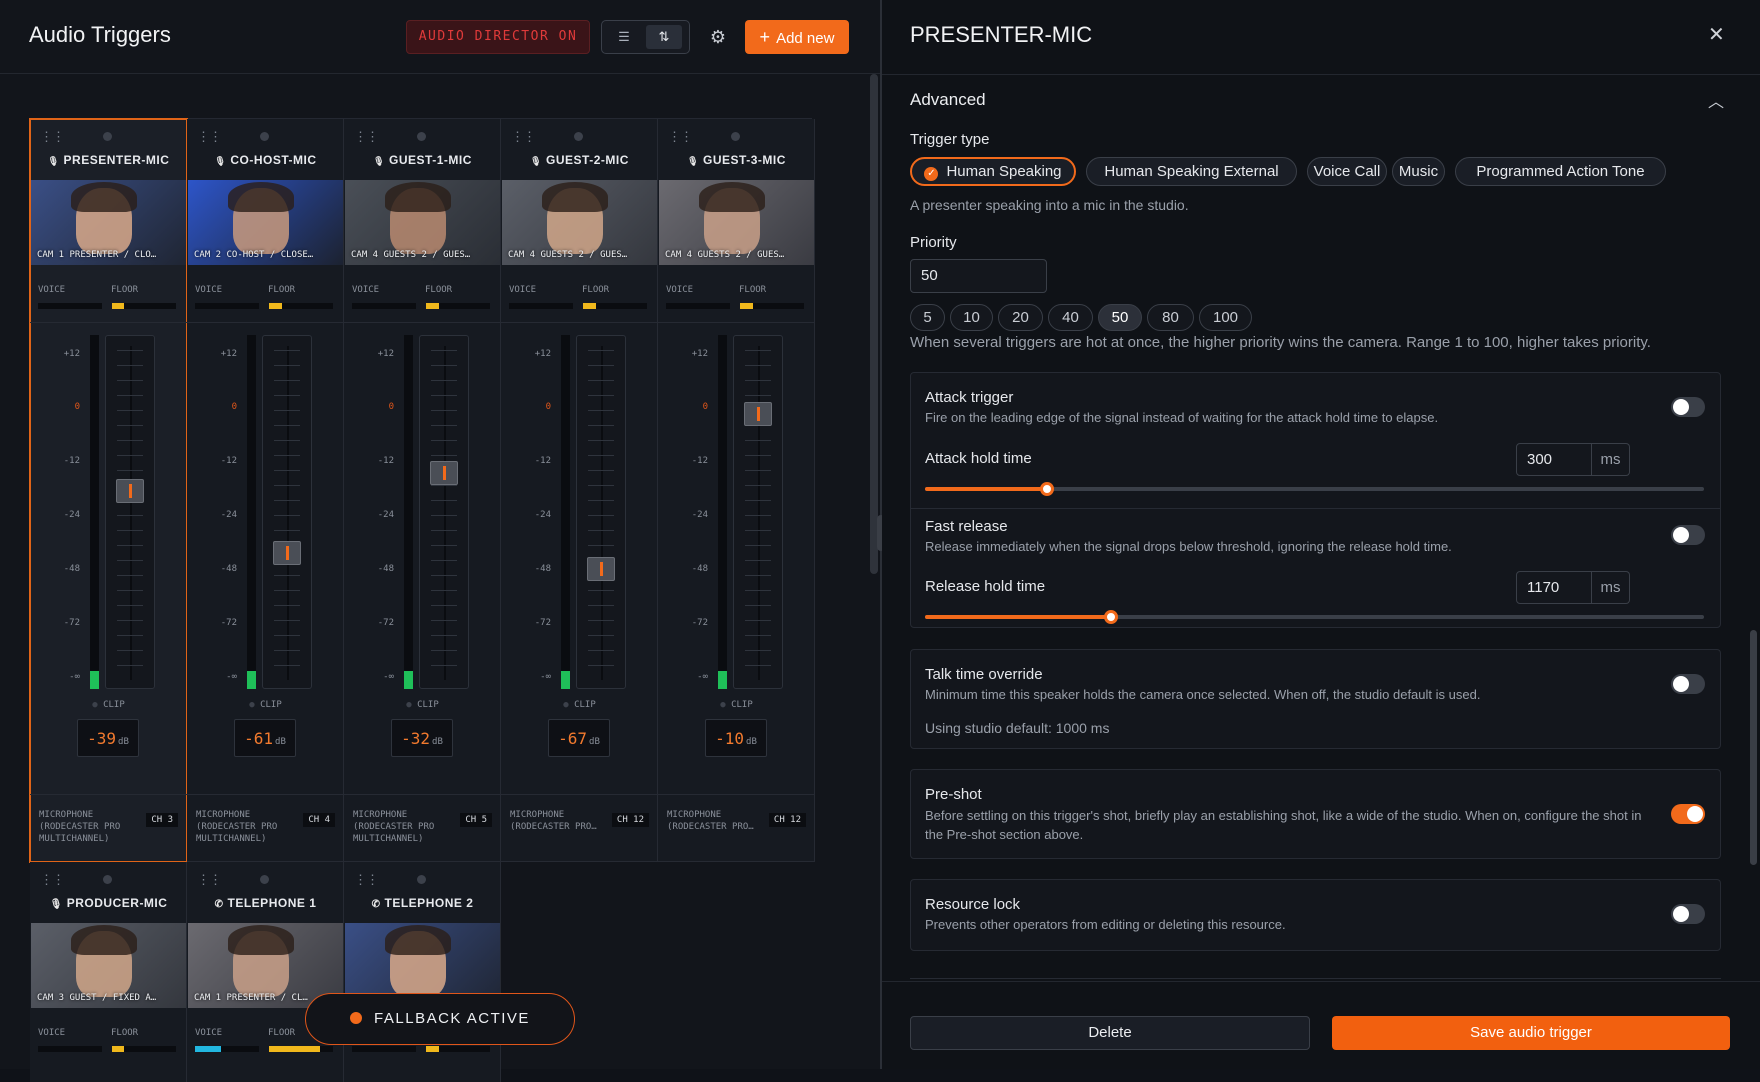  I want to click on save-button: Save audio trigger, so click(1531, 1033).